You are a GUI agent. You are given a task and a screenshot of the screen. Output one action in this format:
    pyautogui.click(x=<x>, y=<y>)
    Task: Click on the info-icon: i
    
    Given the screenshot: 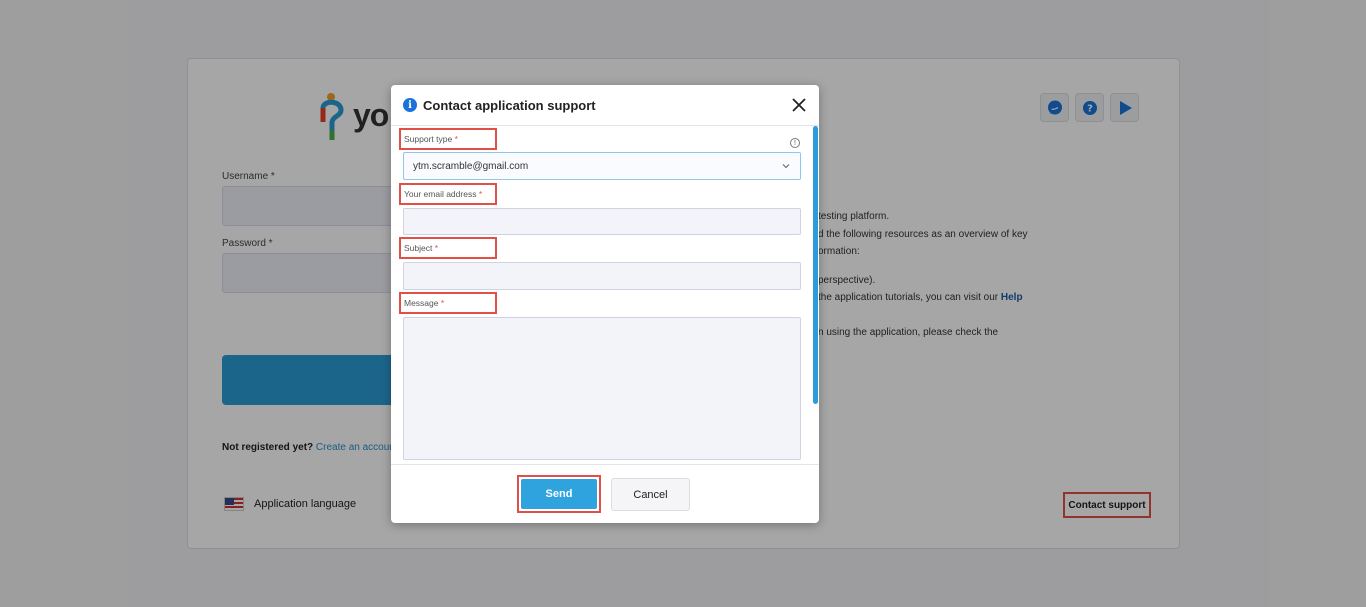 What is the action you would take?
    pyautogui.click(x=410, y=105)
    